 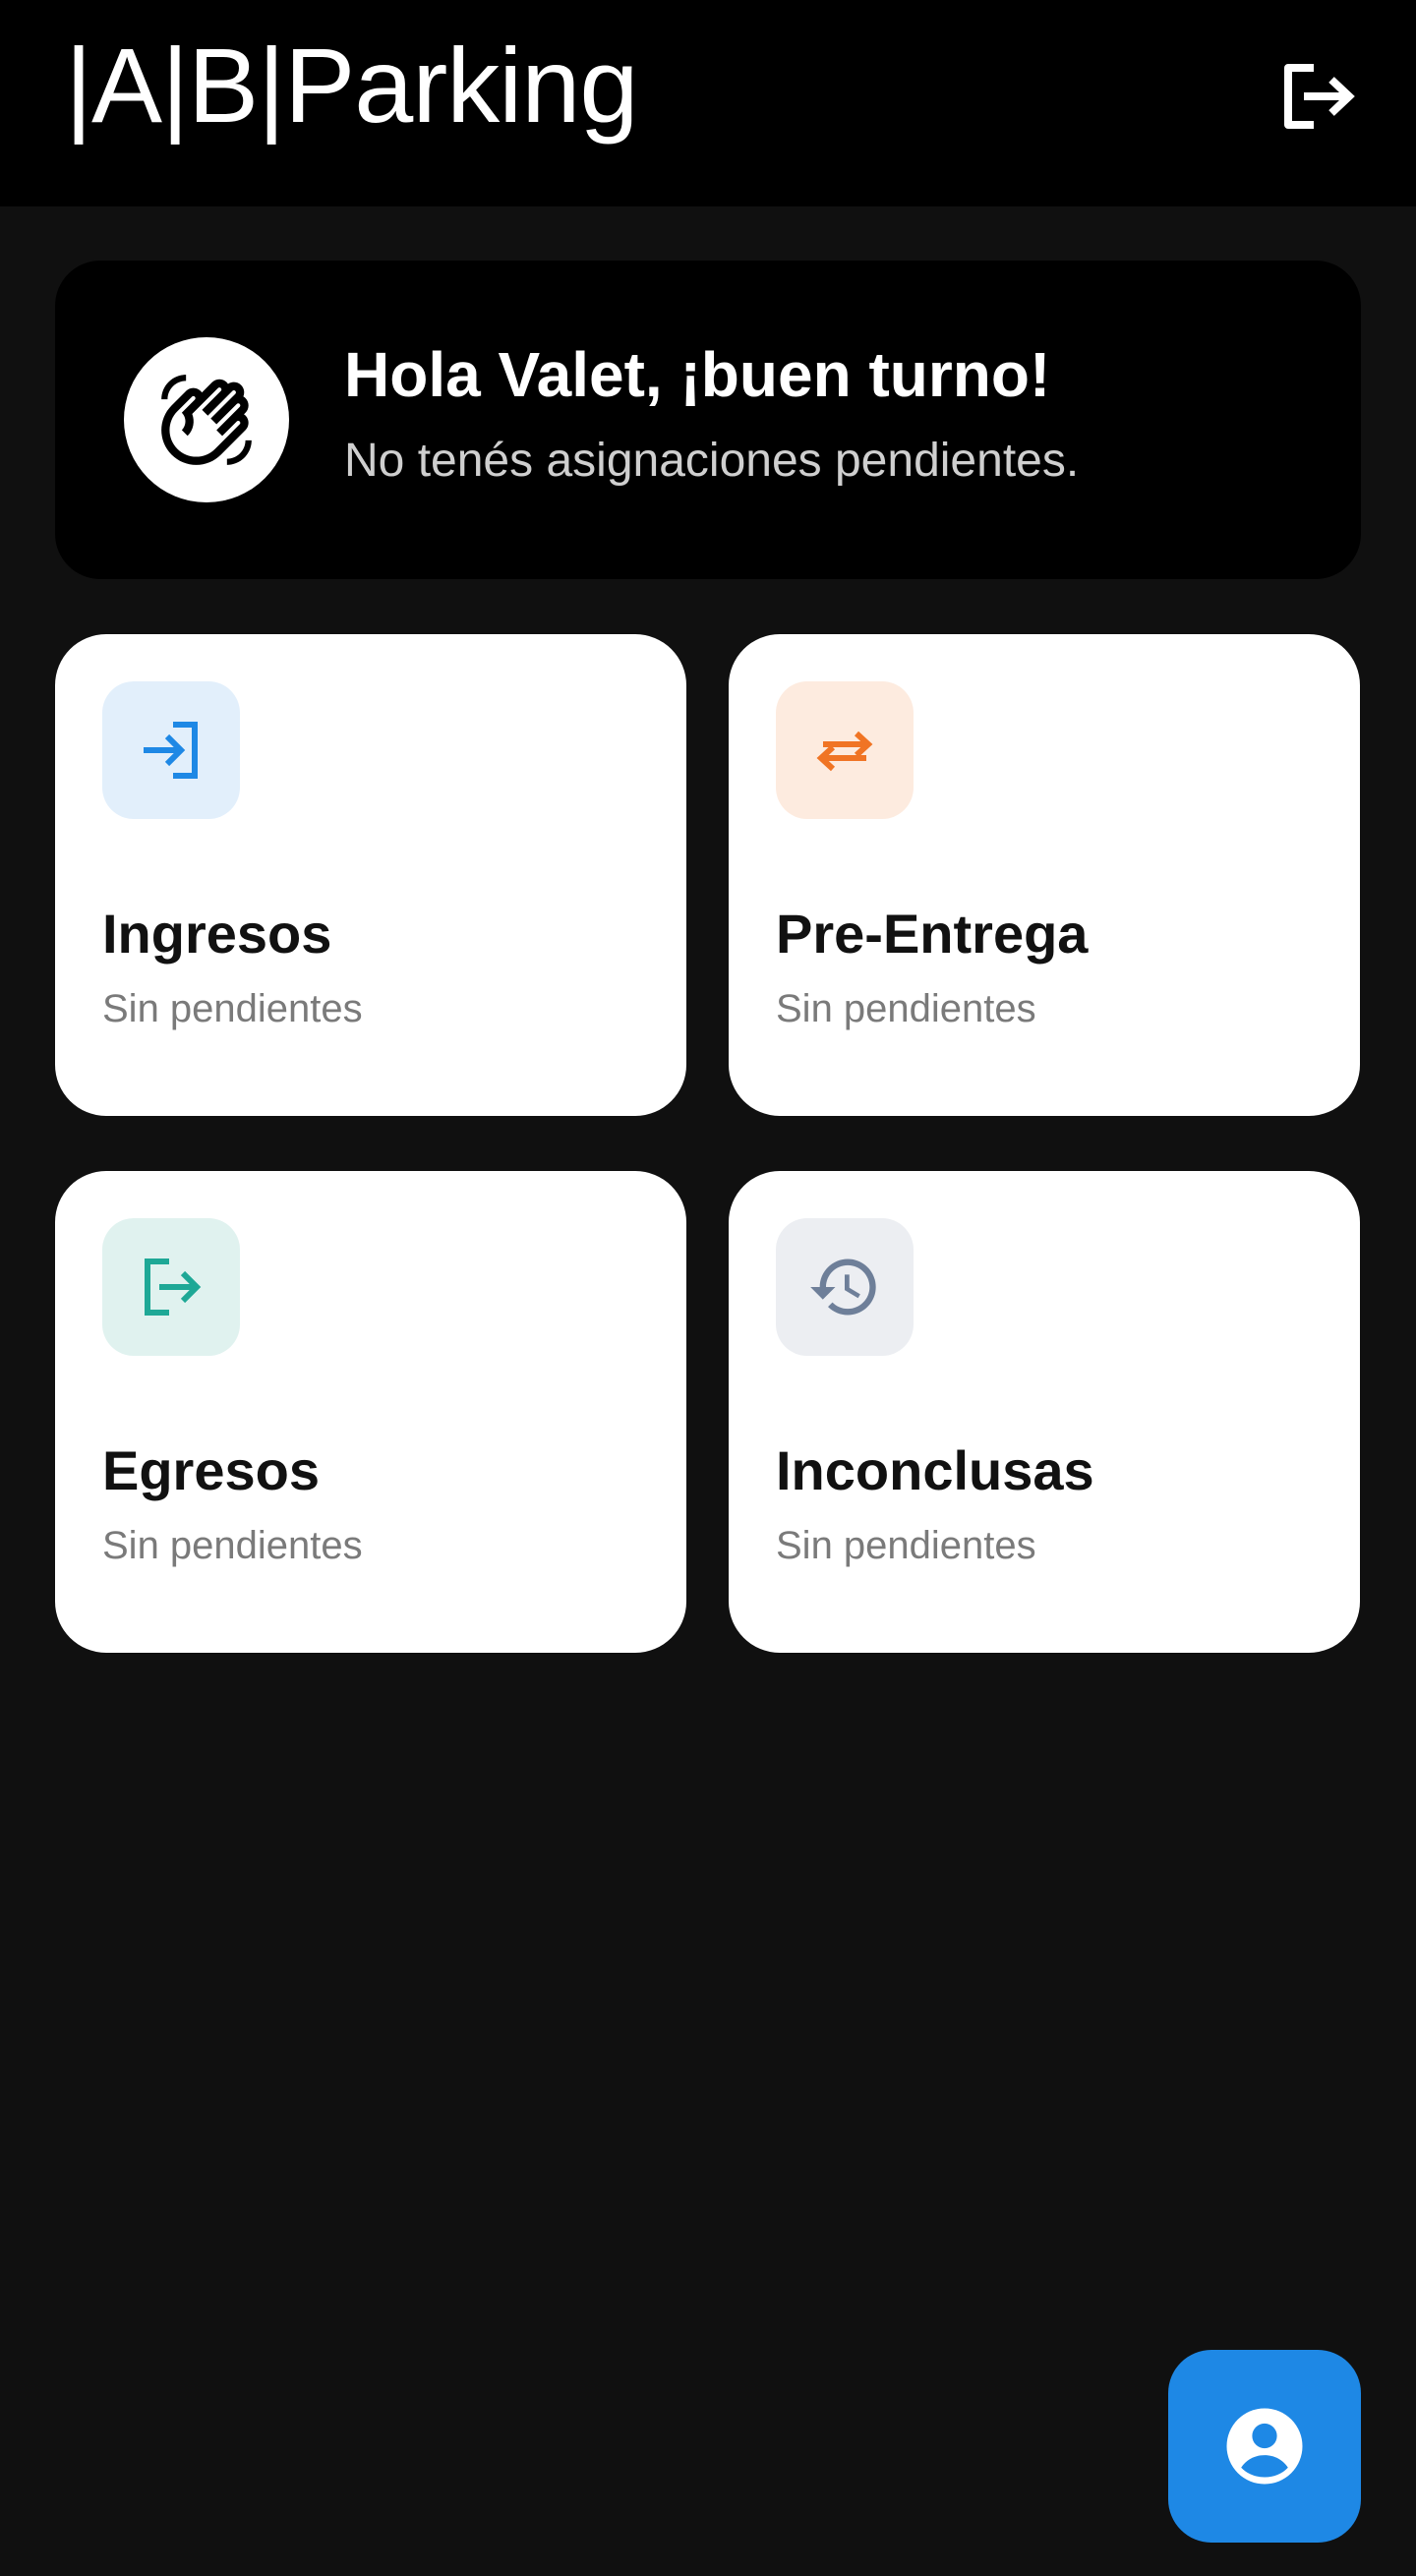 What do you see at coordinates (708, 103) in the screenshot?
I see `app-header: |A|B|Parking` at bounding box center [708, 103].